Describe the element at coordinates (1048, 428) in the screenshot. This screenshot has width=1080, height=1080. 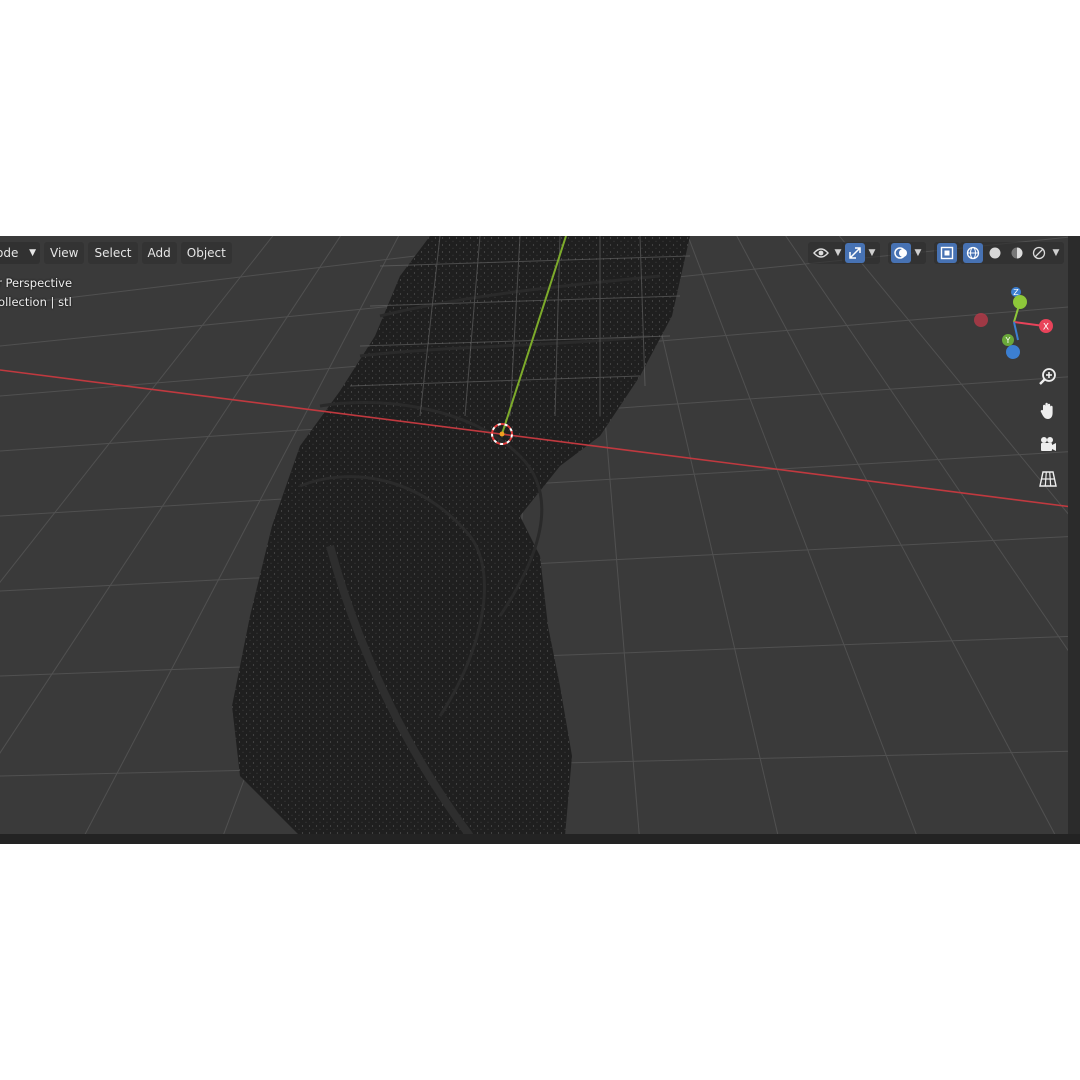
I see `viewport-navigation-tools` at that location.